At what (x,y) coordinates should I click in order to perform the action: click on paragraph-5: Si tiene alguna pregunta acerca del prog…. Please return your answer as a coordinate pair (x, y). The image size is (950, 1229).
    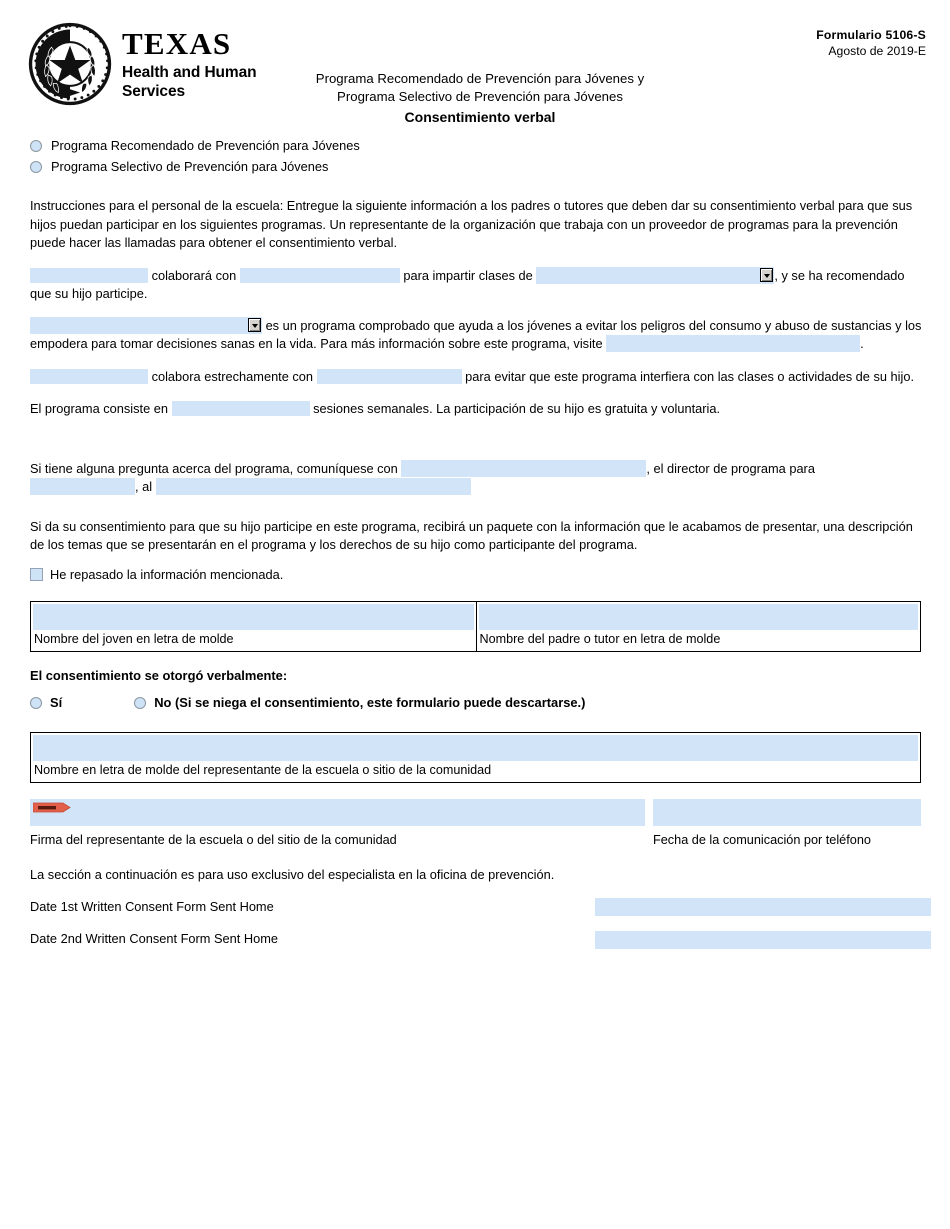
    Looking at the image, I should click on (476, 477).